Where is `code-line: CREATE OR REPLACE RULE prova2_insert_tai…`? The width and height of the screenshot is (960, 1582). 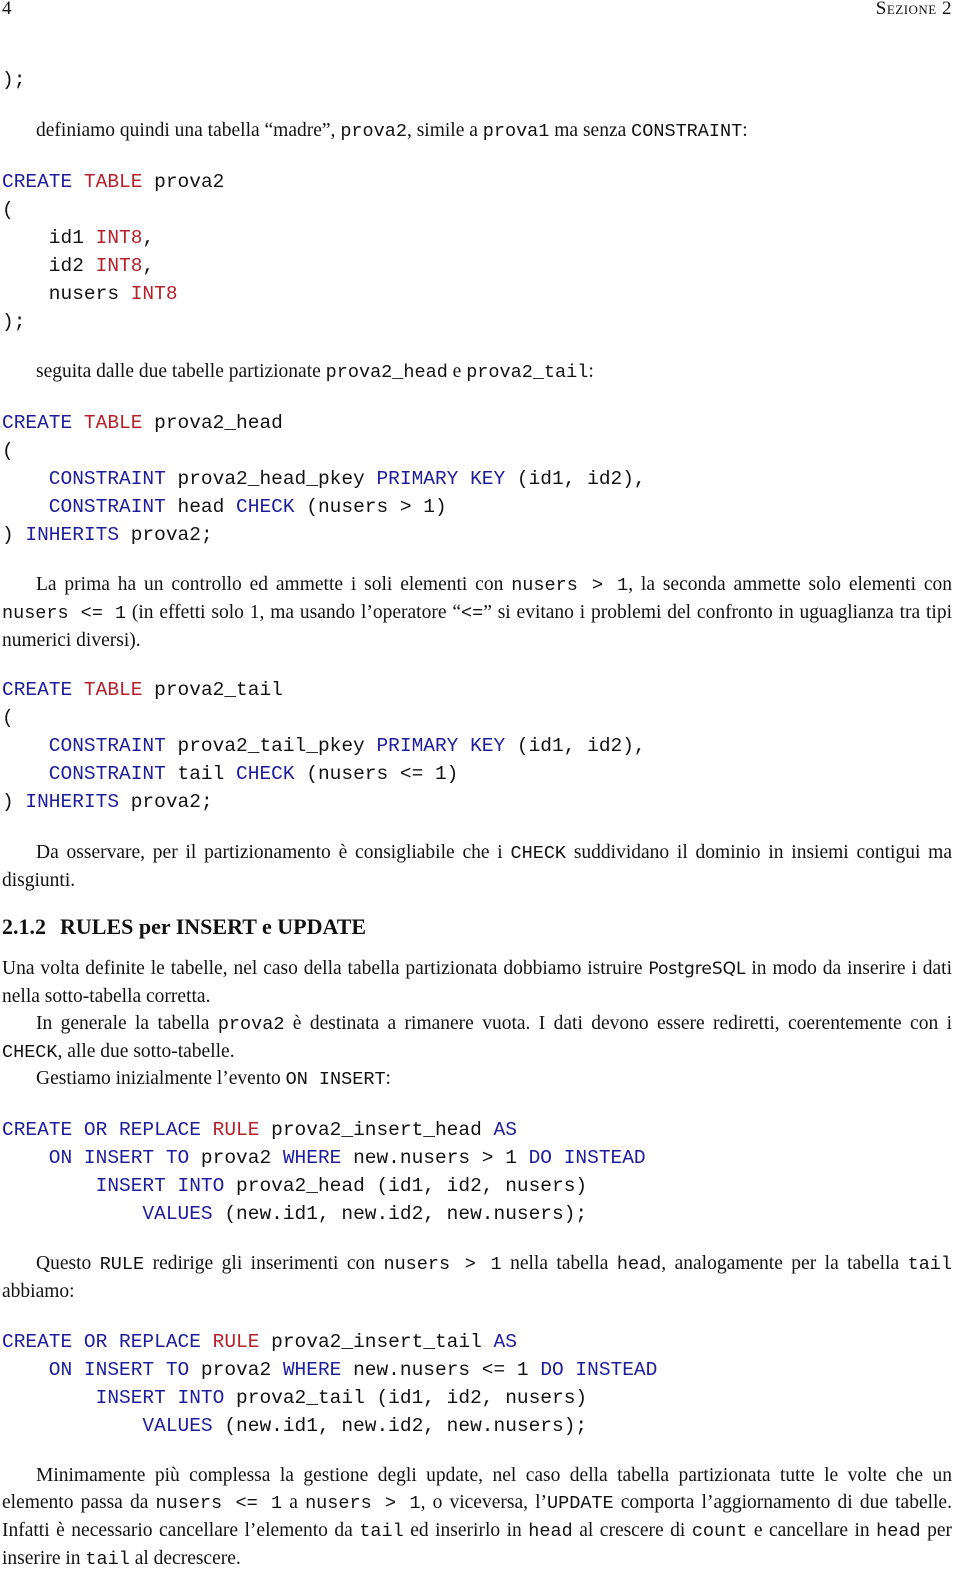
code-line: CREATE OR REPLACE RULE prova2_insert_tai… is located at coordinates (329, 1342).